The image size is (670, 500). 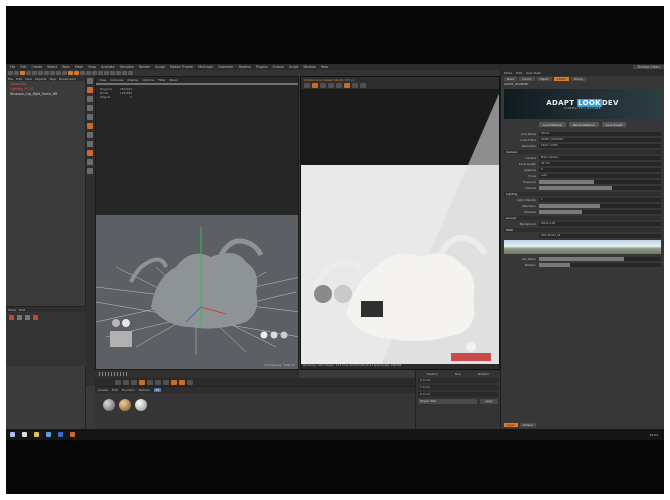 I want to click on attr-edit: Edit, so click(x=519, y=73).